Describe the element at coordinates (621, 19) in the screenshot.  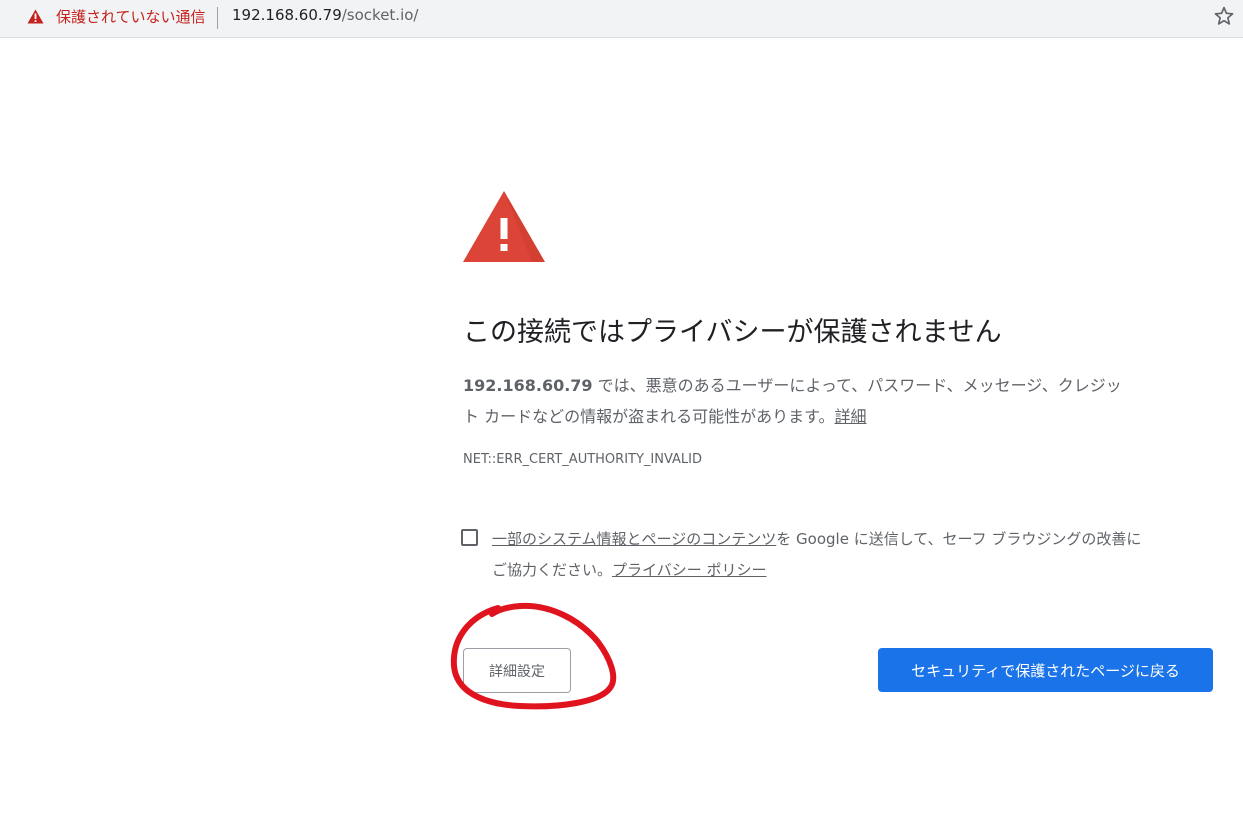
I see `address-bar: 保護されていない通信 192.168.60.79/socket.io/` at that location.